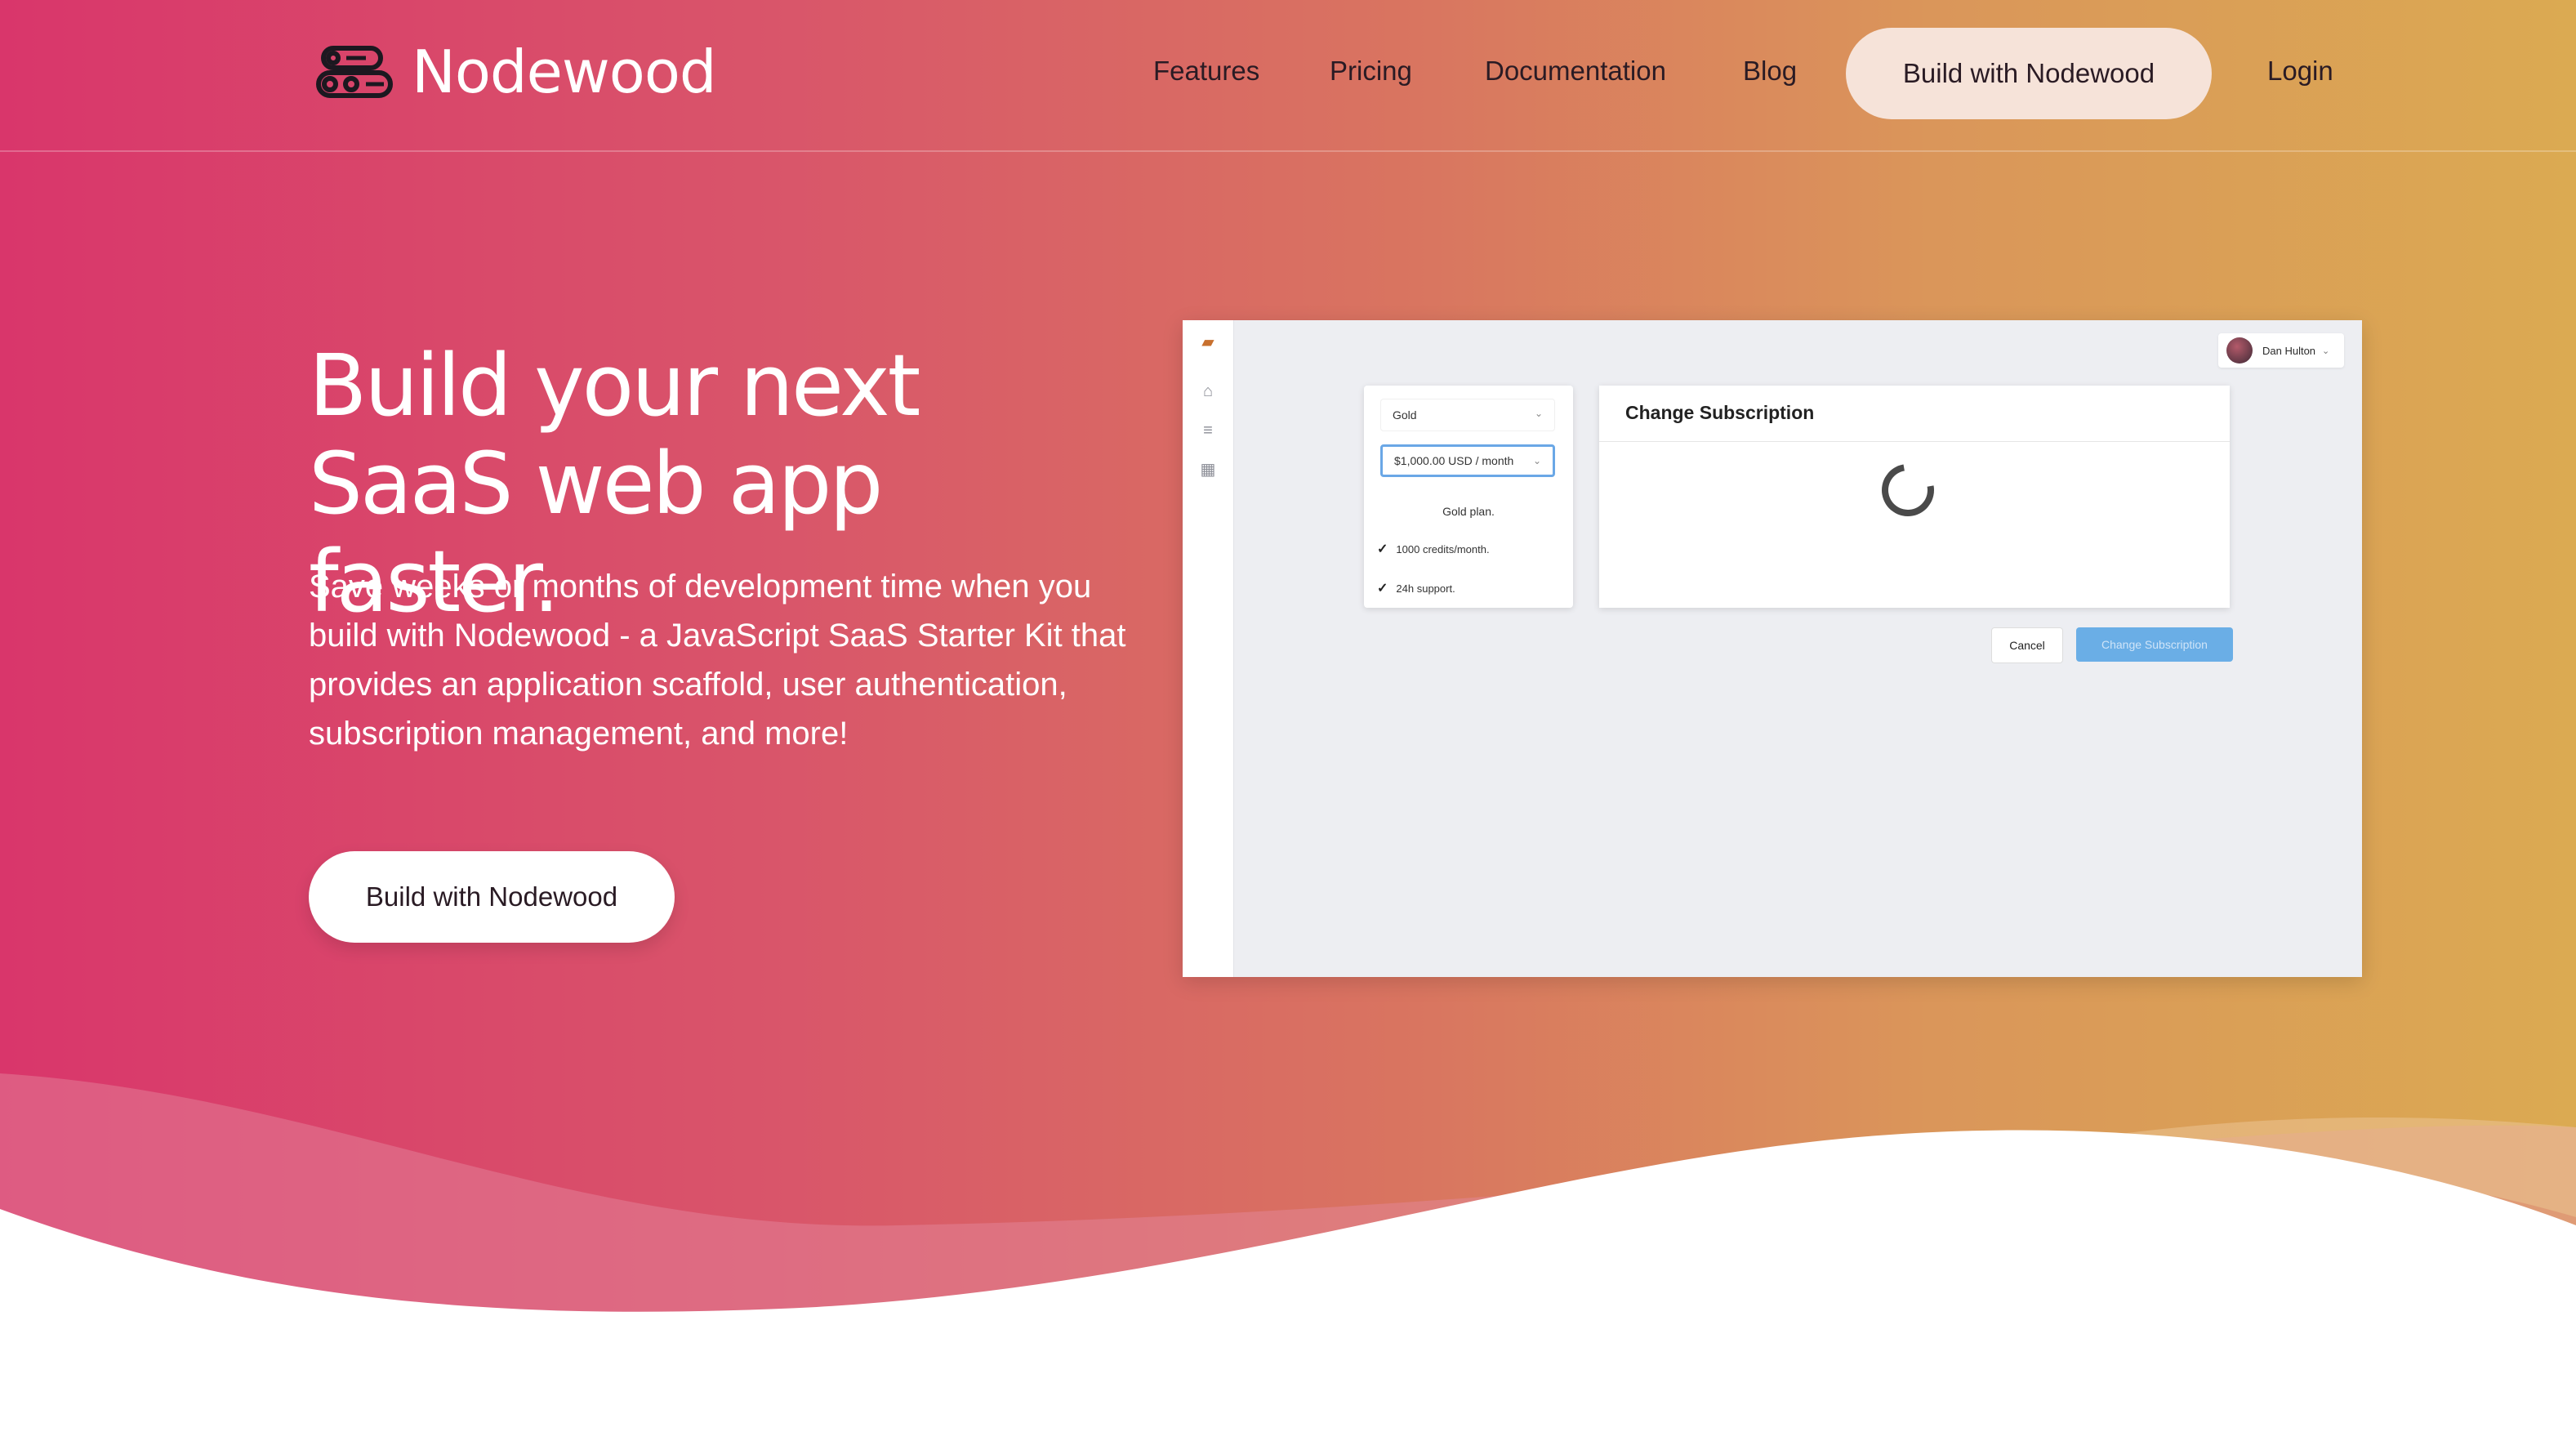  I want to click on price-select: $1,000.00 USD / month ⌄, so click(1467, 461).